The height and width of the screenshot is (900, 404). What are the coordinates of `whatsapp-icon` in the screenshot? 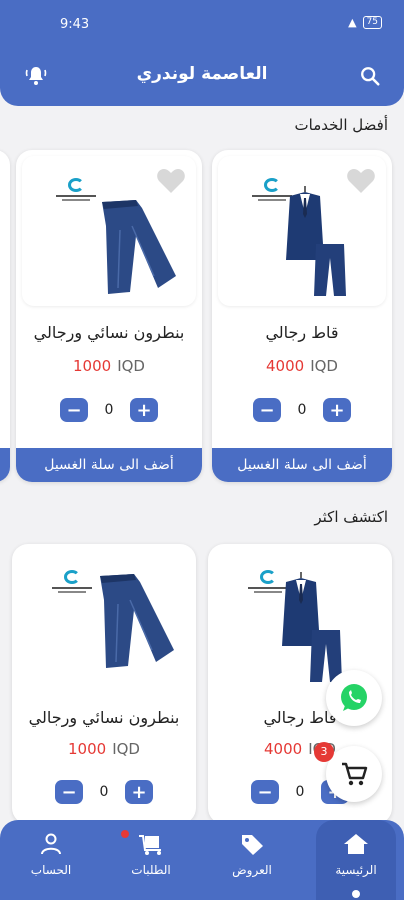 It's located at (354, 697).